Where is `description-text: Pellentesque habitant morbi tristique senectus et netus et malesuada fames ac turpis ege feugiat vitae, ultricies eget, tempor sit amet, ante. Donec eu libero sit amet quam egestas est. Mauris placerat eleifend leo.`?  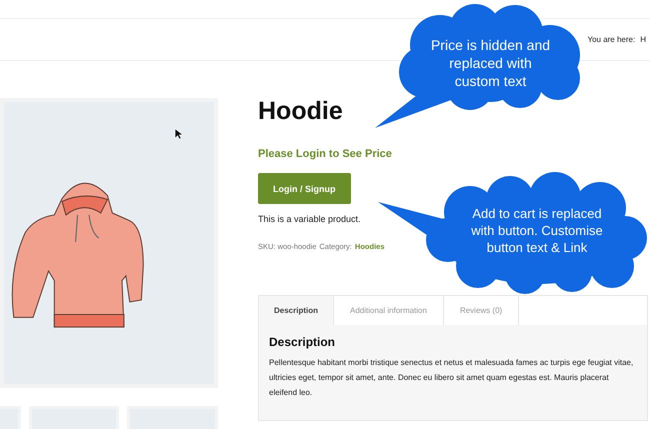 description-text: Pellentesque habitant morbi tristique senectus et netus et malesuada fames ac turpis ege feugiat vitae, ultricies eget, tempor sit amet, ante. Donec eu libero sit amet quam egestas est. Mauris placerat eleifend leo. is located at coordinates (451, 378).